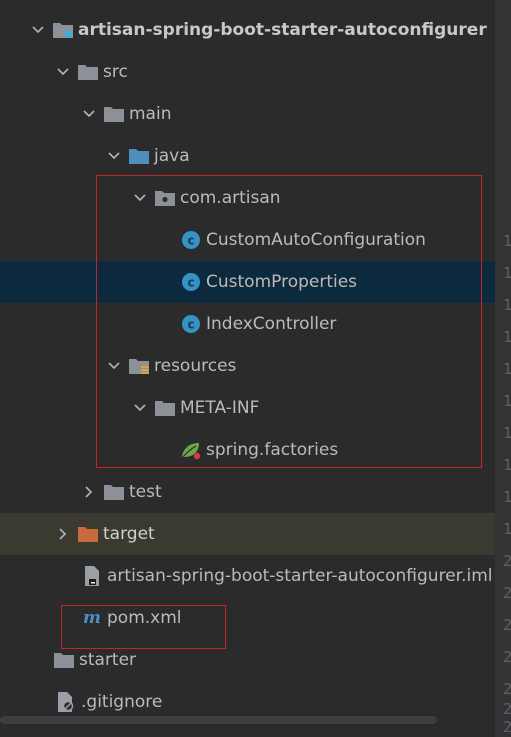 This screenshot has width=511, height=737. I want to click on tree-item-label: main, so click(150, 114).